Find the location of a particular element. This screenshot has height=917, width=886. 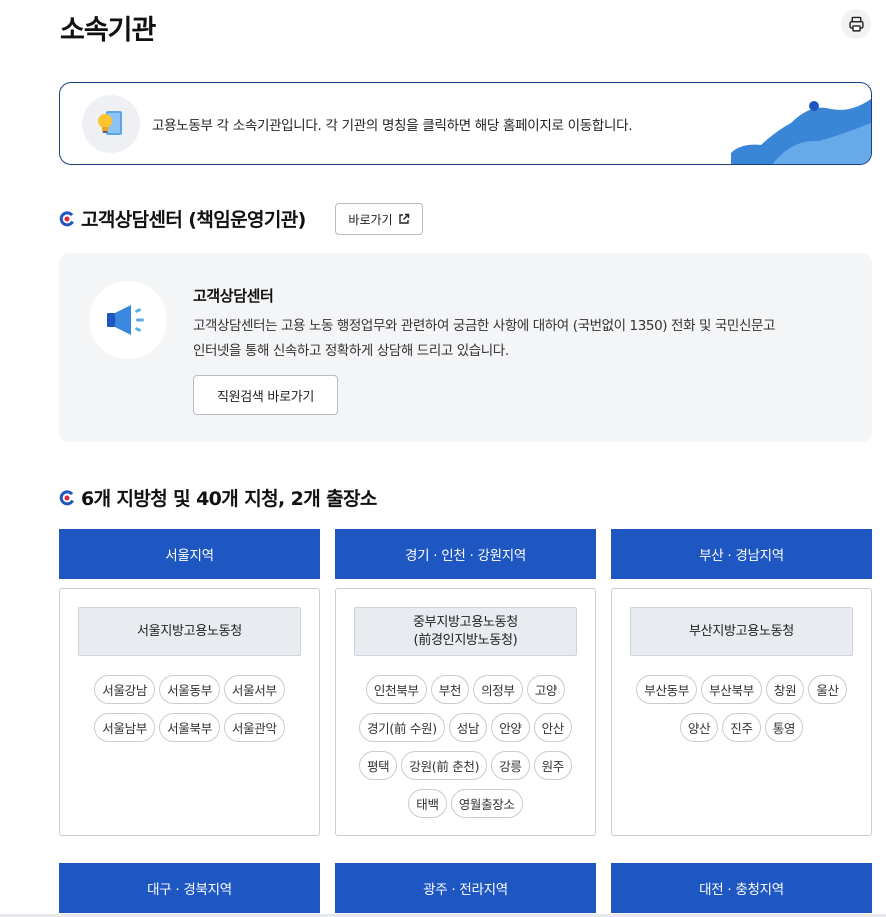

info-icon-circle is located at coordinates (111, 124).